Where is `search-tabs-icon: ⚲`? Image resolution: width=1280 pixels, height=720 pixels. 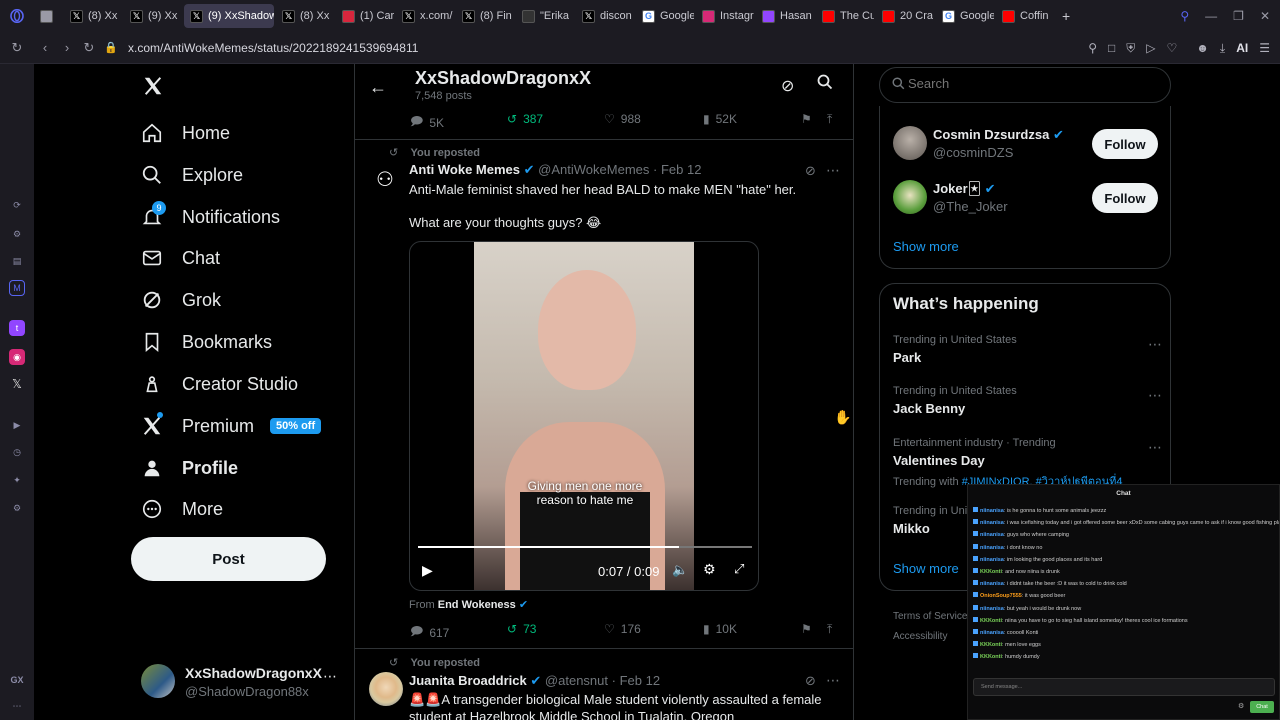 search-tabs-icon: ⚲ is located at coordinates (1184, 16).